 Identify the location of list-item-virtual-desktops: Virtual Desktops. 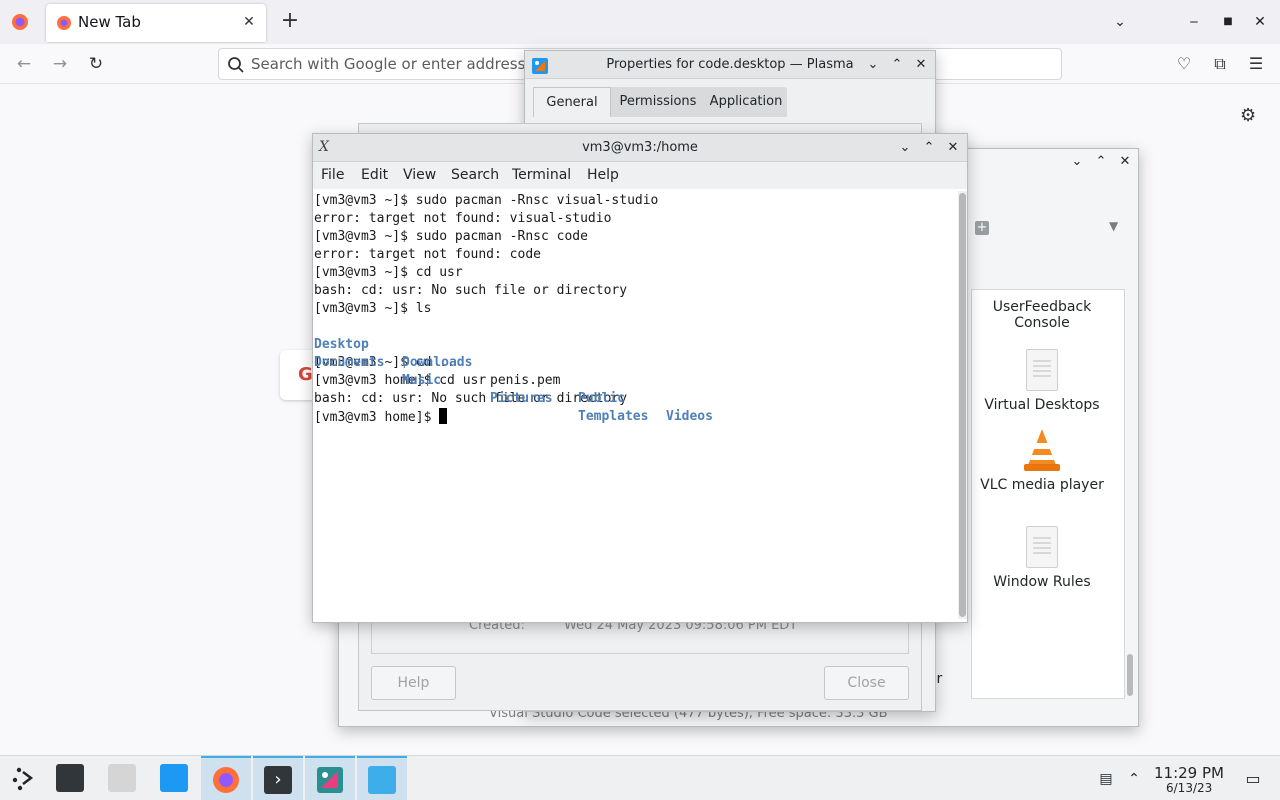
(1042, 381).